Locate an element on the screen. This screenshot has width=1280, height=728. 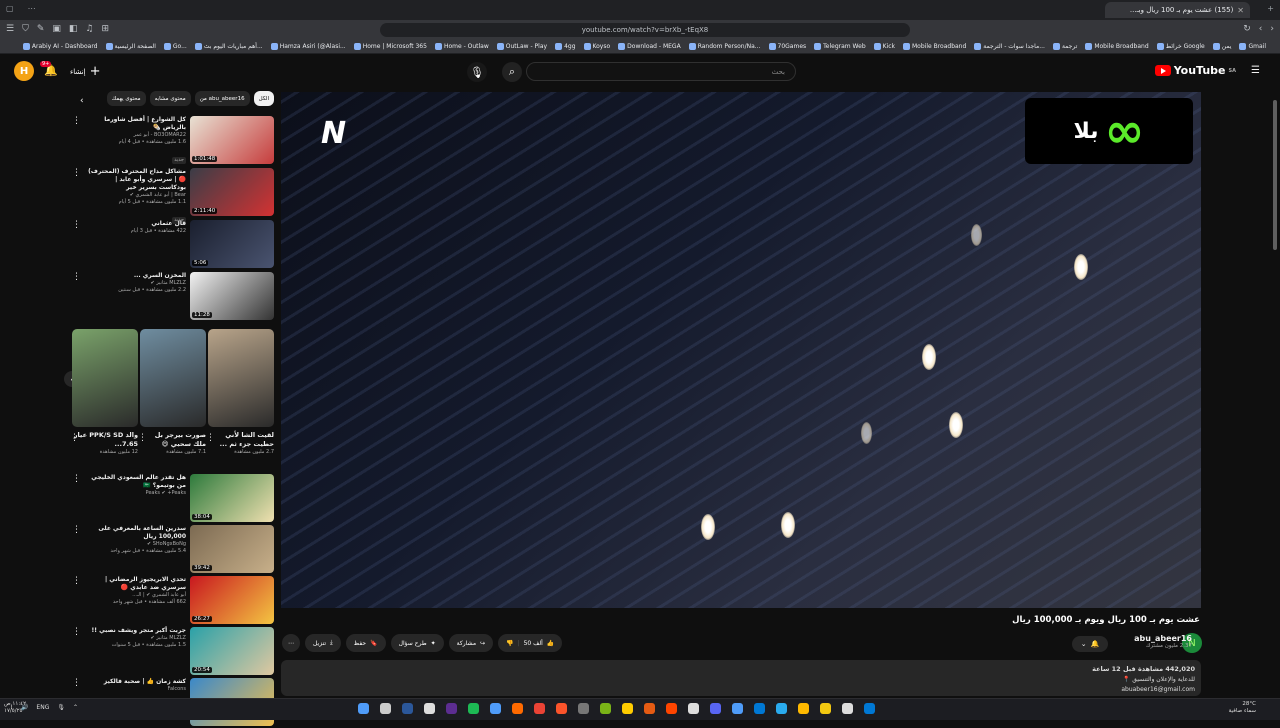
chip-all: الكل is located at coordinates (263, 98).